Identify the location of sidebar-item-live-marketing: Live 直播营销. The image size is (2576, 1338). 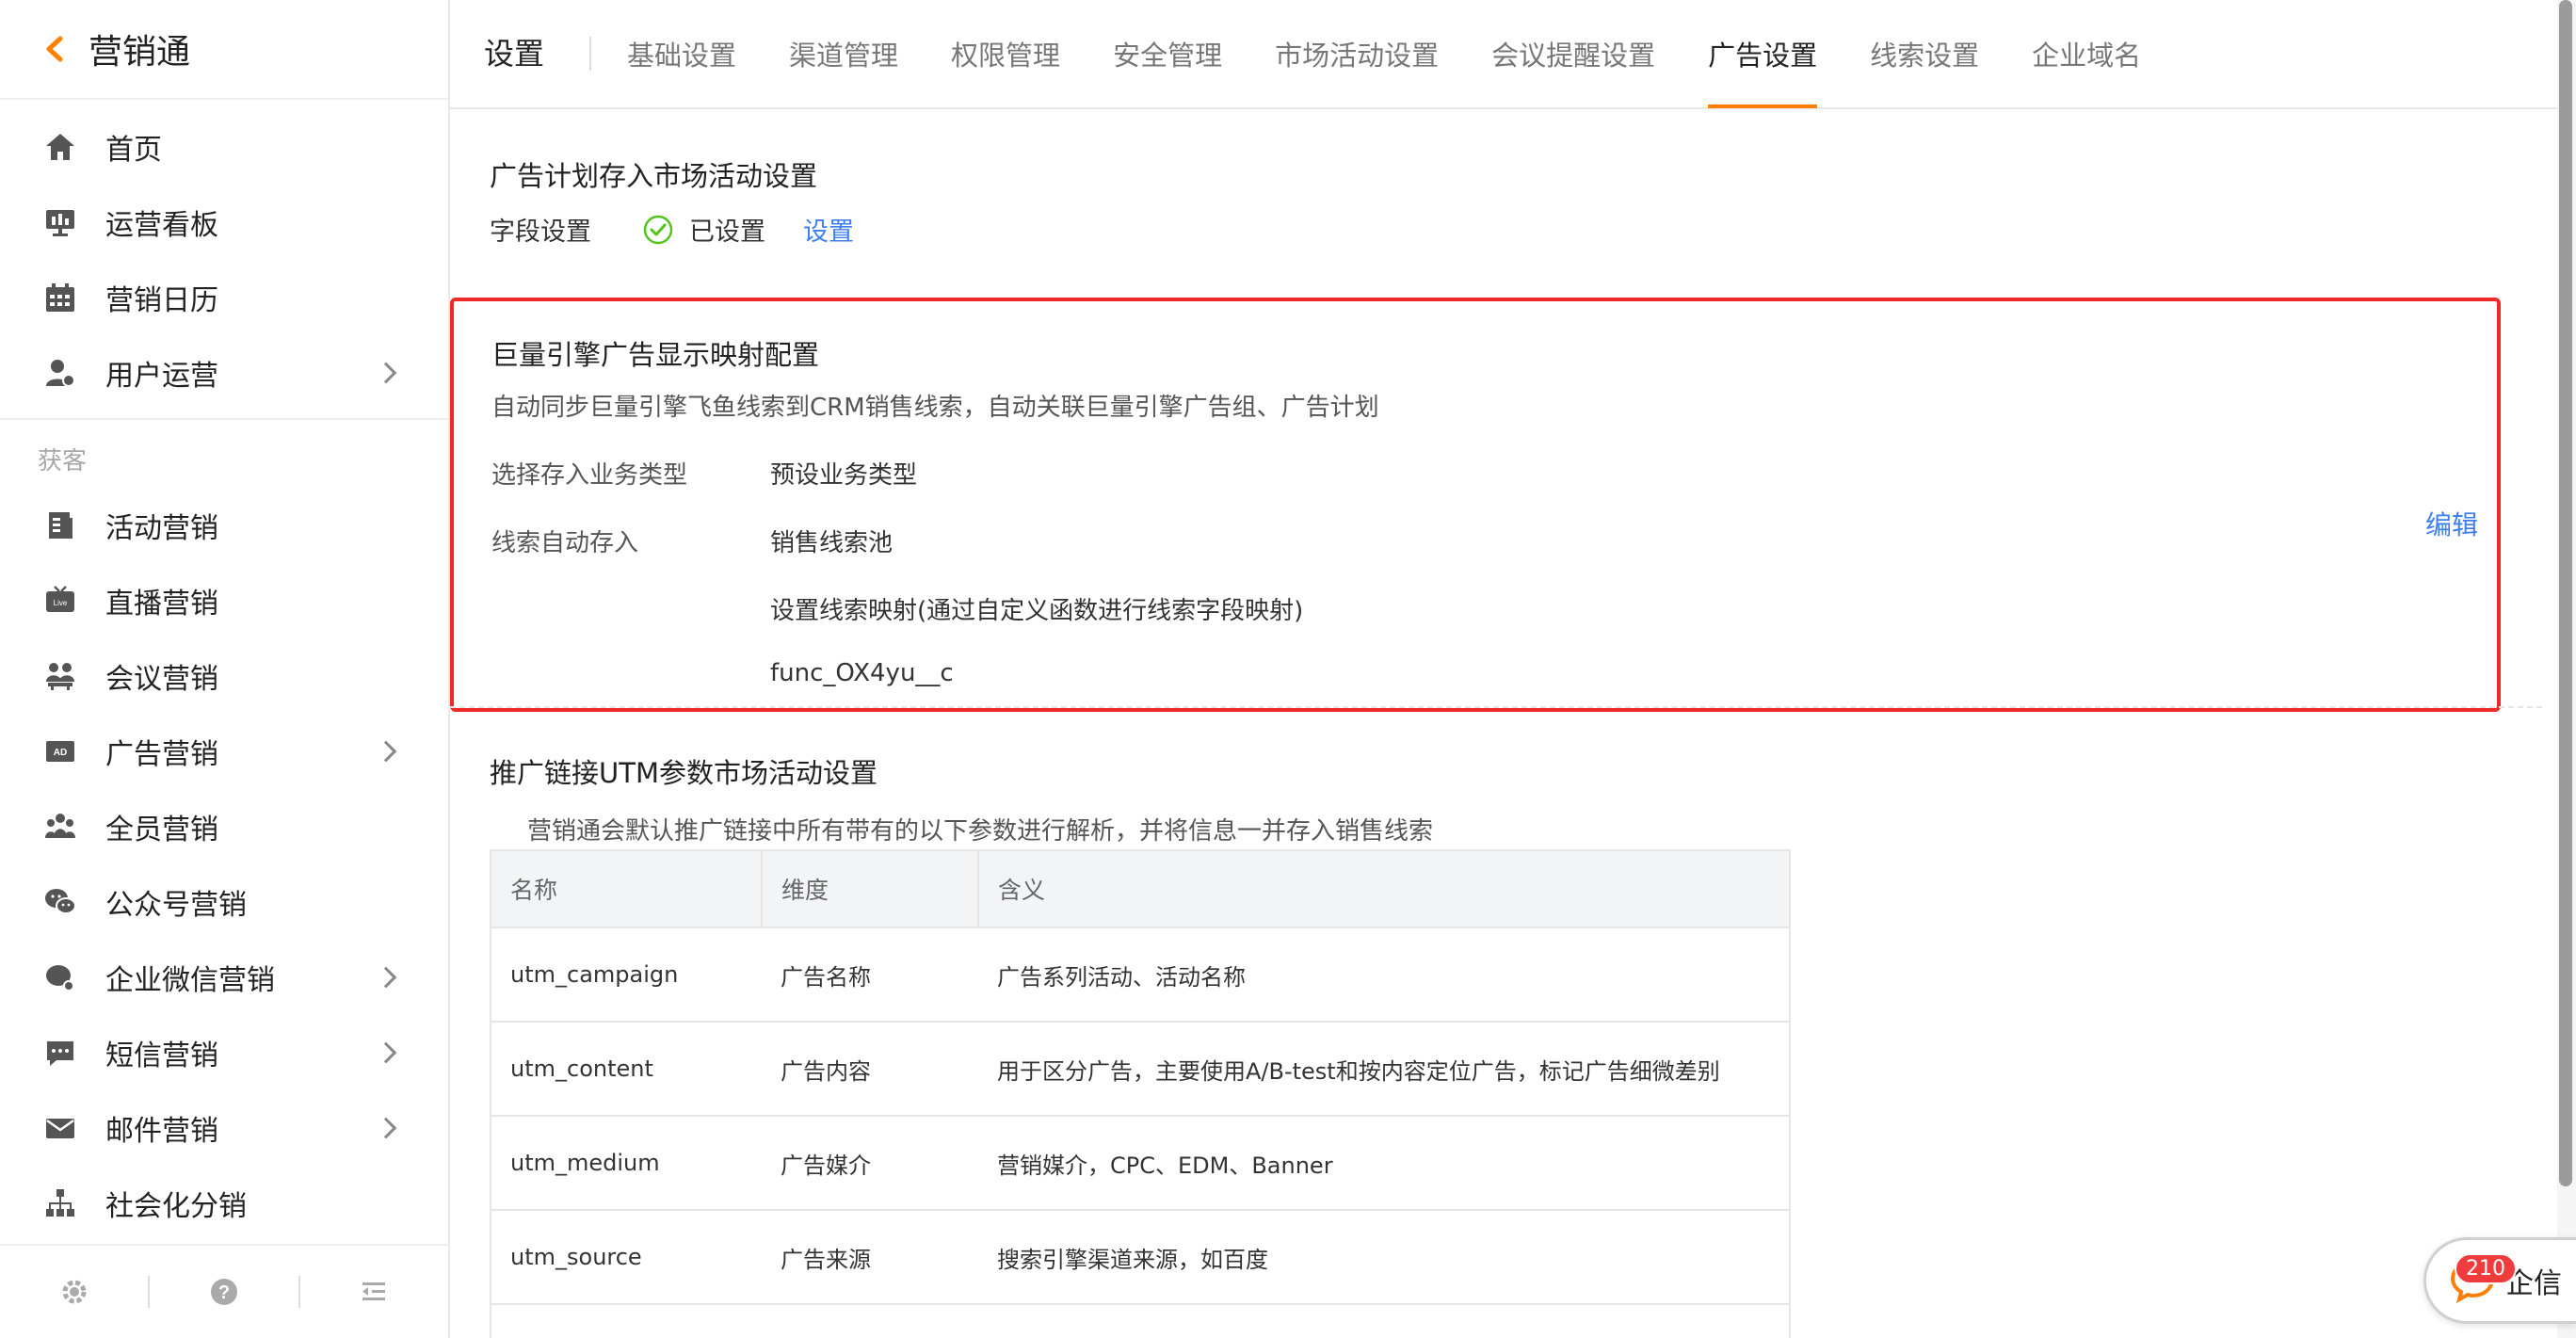
(224, 600).